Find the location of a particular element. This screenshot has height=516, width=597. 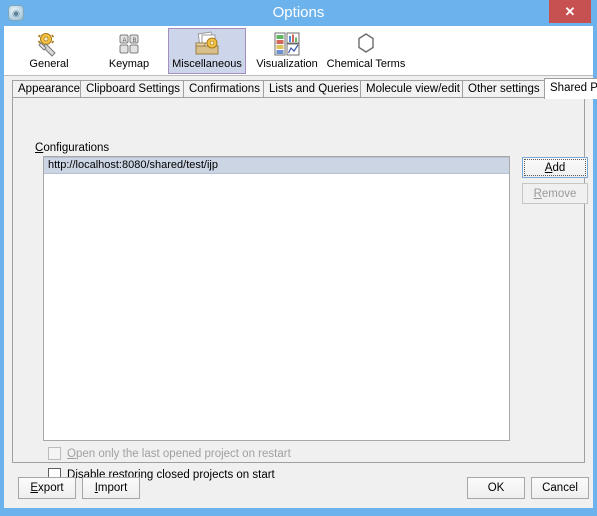

ok-button: OK is located at coordinates (496, 488).